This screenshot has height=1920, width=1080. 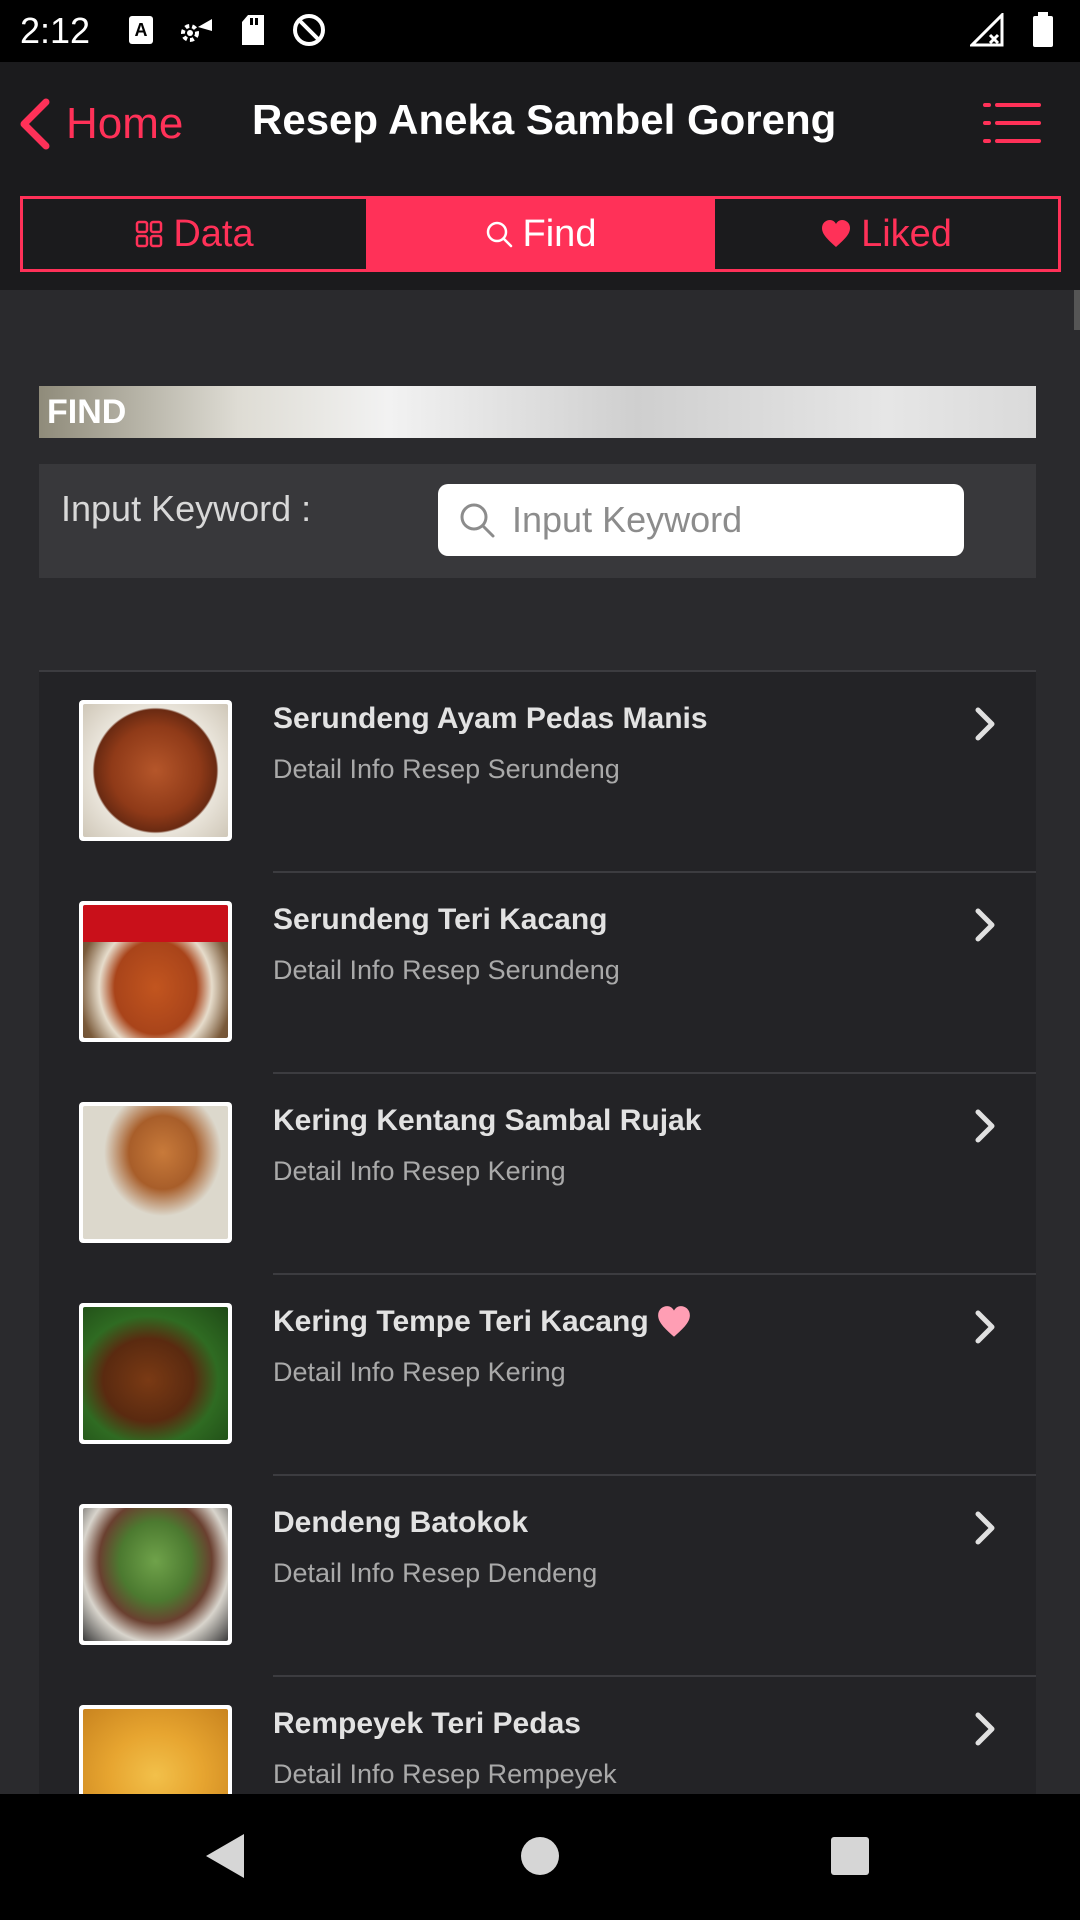 What do you see at coordinates (440, 919) in the screenshot?
I see `recipe-title: Serundeng Teri Kacang` at bounding box center [440, 919].